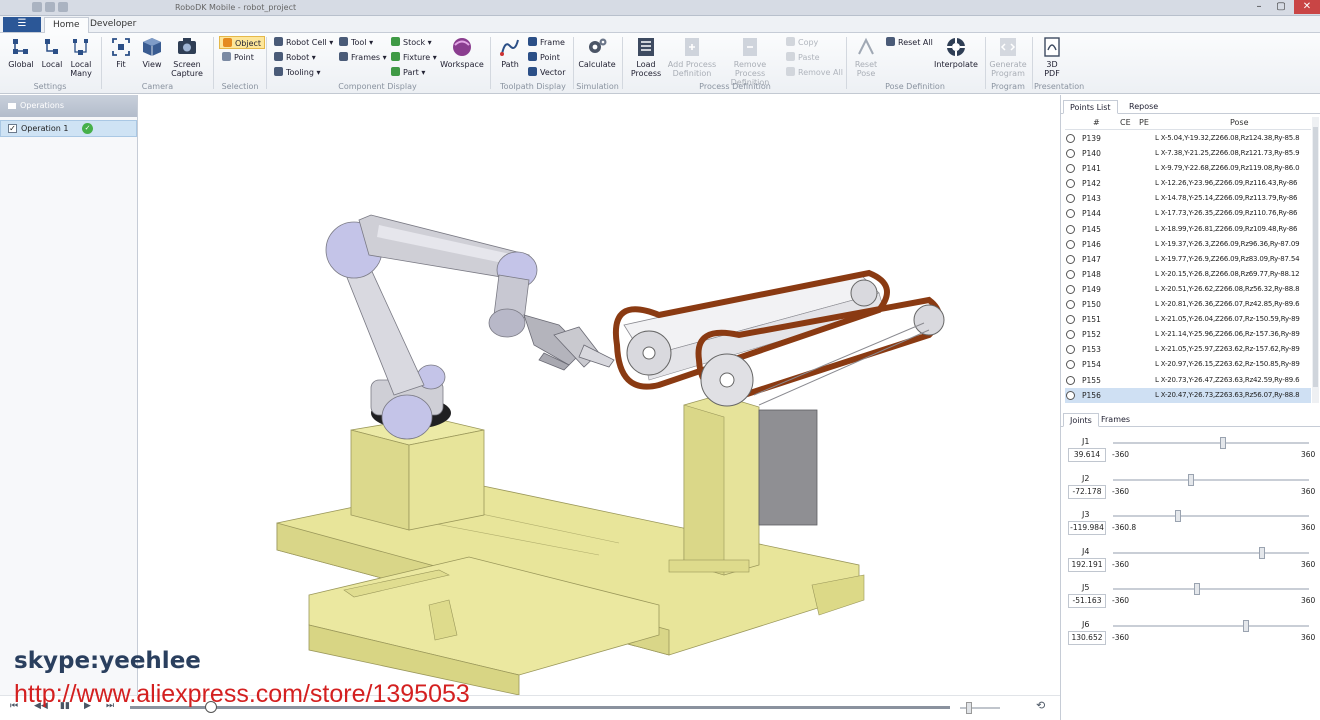  What do you see at coordinates (909, 42) in the screenshot?
I see `reset-all-button: Reset All` at bounding box center [909, 42].